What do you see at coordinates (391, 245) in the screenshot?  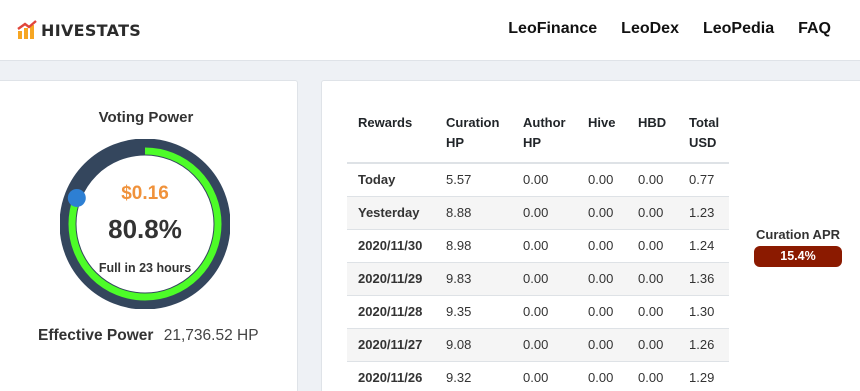 I see `cell-date: 2020/11/30` at bounding box center [391, 245].